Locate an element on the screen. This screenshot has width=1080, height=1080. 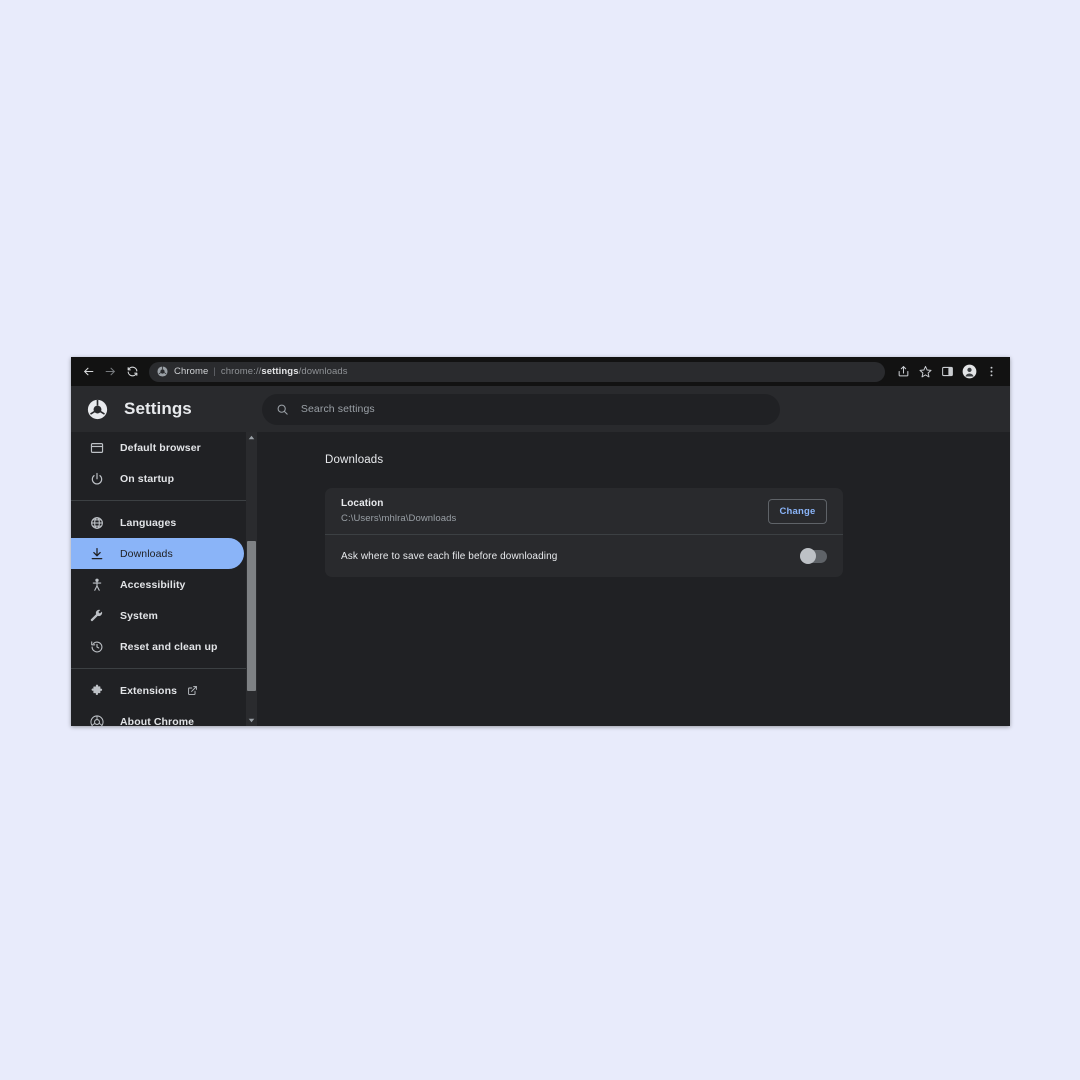
scroll-down-arrow-icon is located at coordinates (251, 720).